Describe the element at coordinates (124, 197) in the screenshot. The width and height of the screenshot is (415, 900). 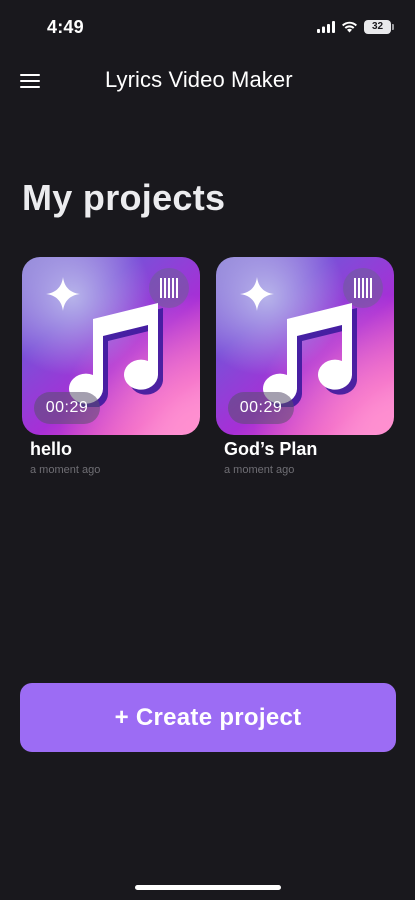
I see `page-title: My projects` at that location.